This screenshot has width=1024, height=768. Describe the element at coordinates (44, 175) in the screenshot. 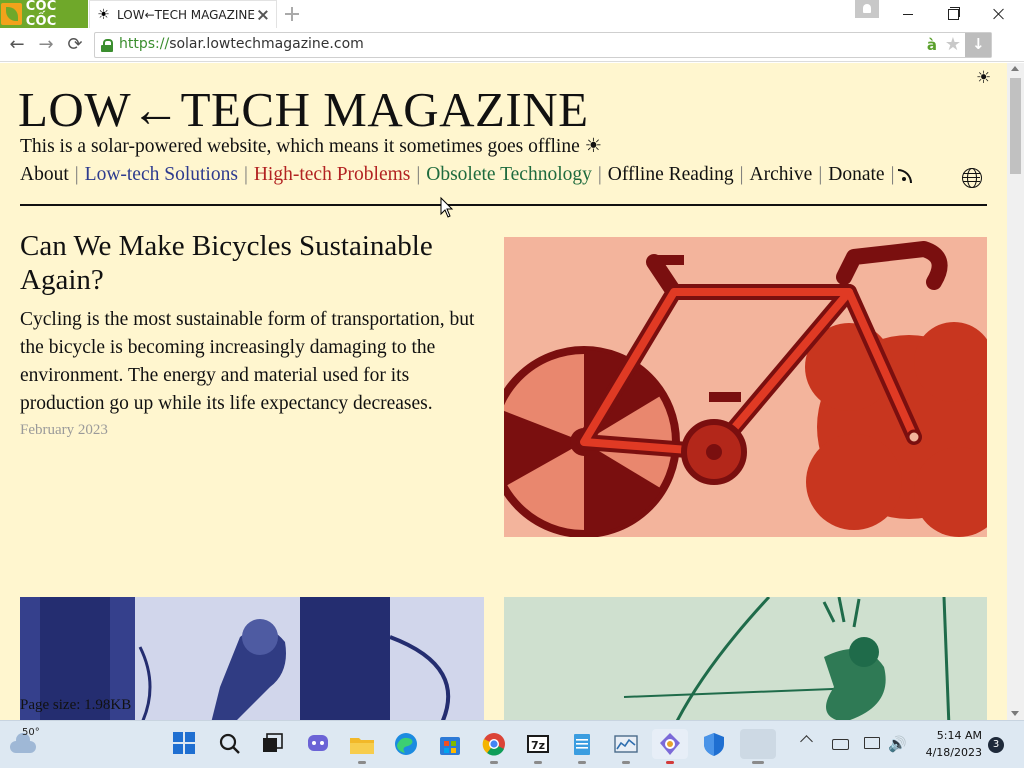

I see `nav-about: About` at that location.